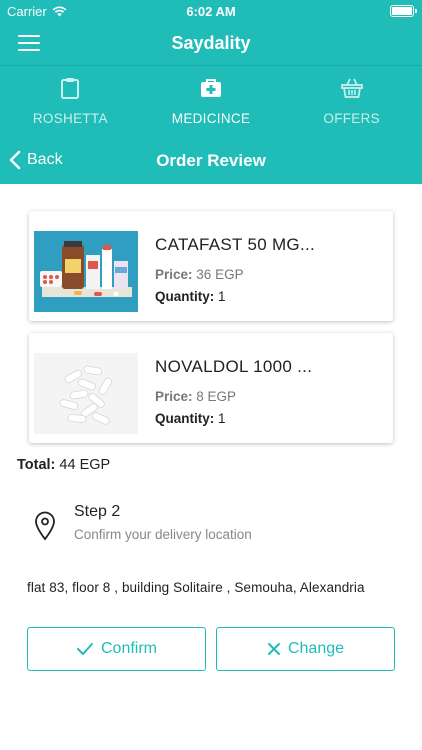 Image resolution: width=422 pixels, height=750 pixels. I want to click on confirm-button: Confirm, so click(116, 649).